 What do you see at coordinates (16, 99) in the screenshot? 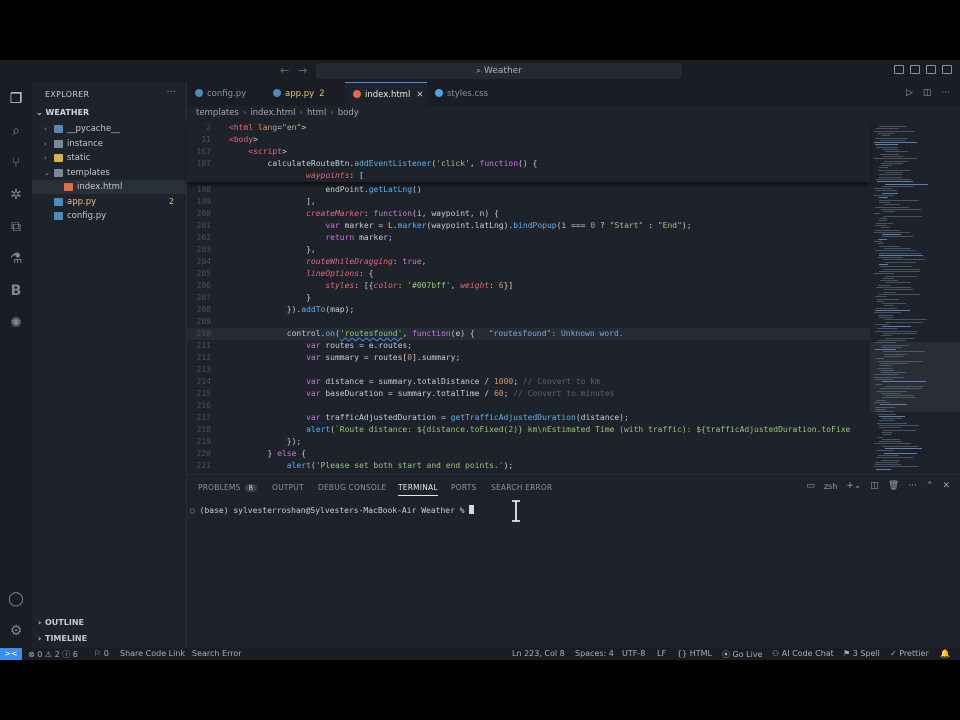
I see `explorer-icon: ❐` at bounding box center [16, 99].